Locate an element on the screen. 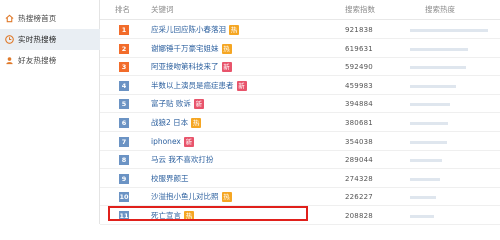 Image resolution: width=500 pixels, height=240 pixels. rank-badge: 5 is located at coordinates (124, 104).